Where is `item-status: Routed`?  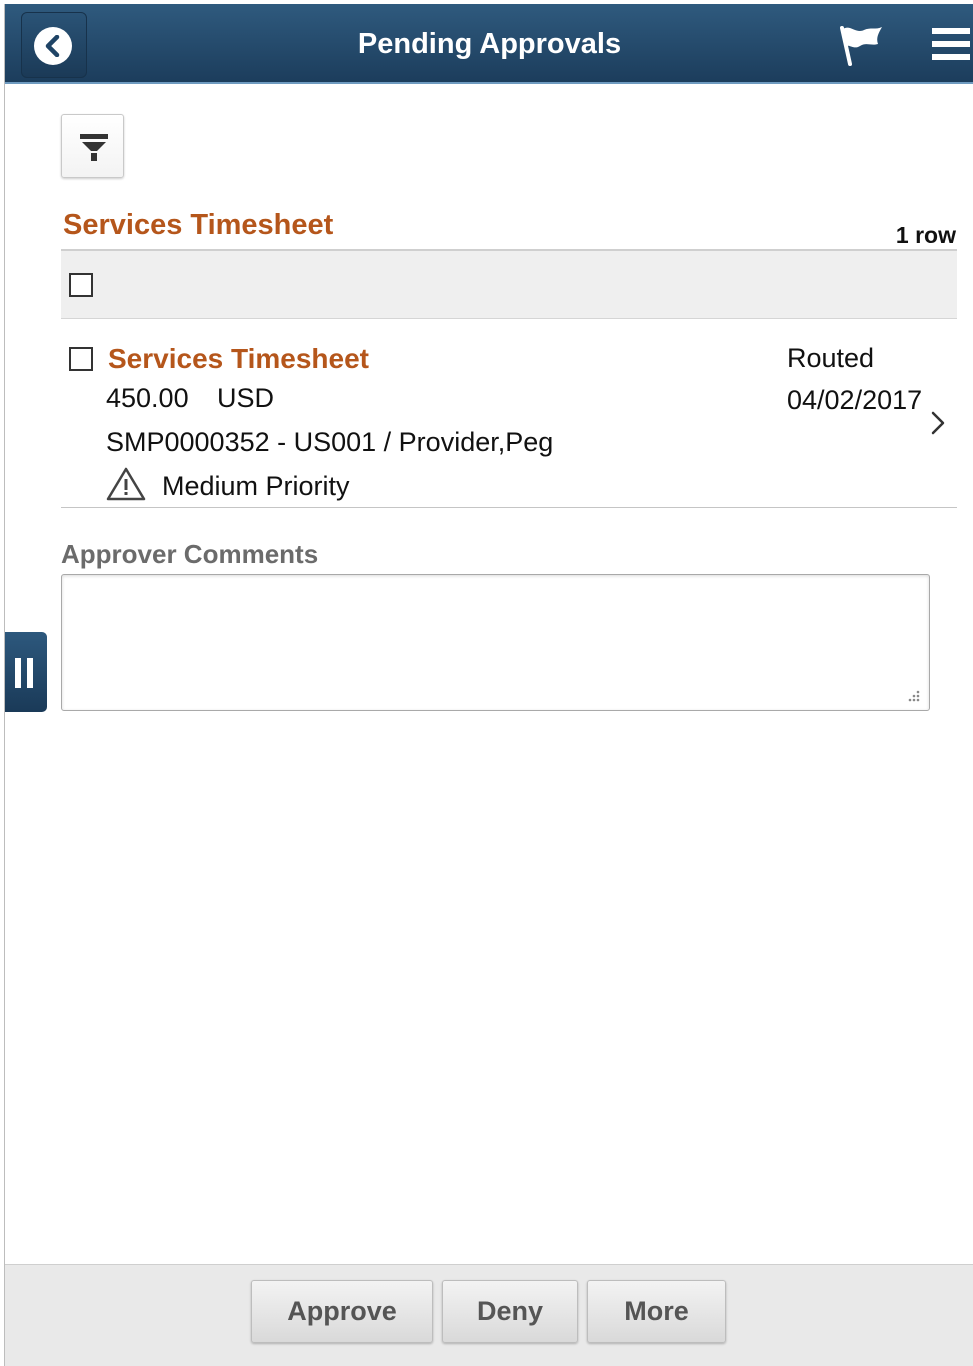 item-status: Routed is located at coordinates (831, 358).